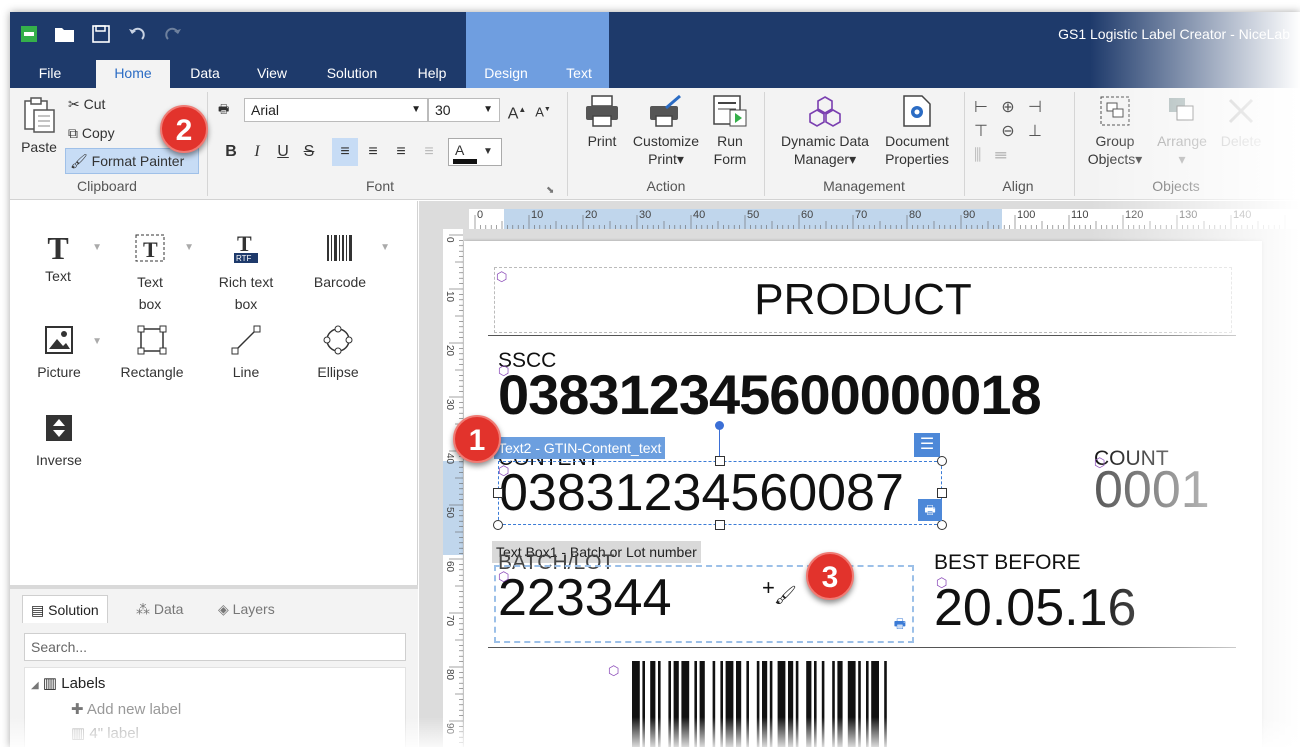  I want to click on tab-data-panel: ⁂ Data, so click(159, 609).